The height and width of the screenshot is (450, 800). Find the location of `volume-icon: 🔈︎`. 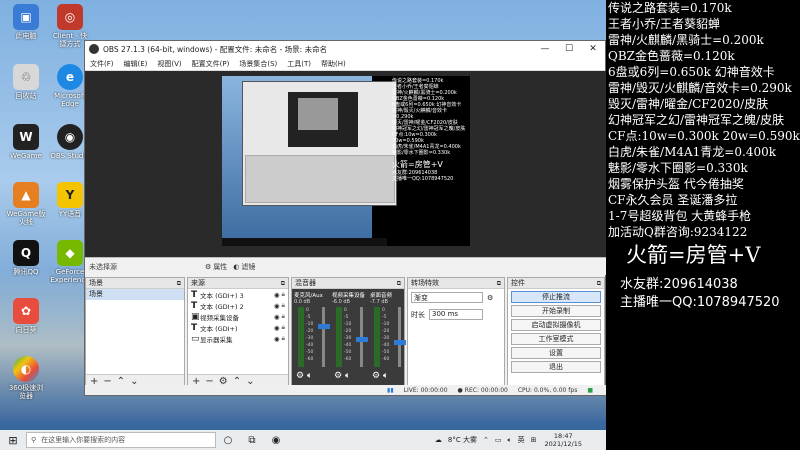

volume-icon: 🔈︎ is located at coordinates (509, 440).